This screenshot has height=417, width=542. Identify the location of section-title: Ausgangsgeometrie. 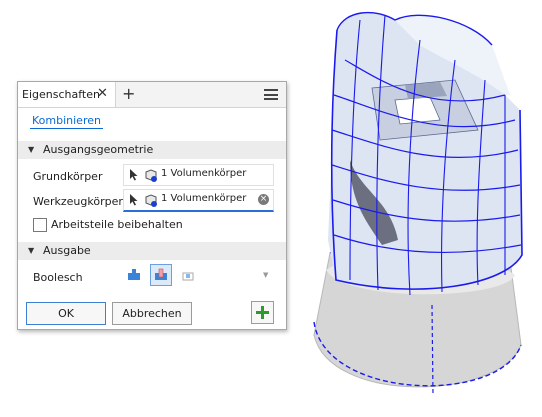
(98, 149).